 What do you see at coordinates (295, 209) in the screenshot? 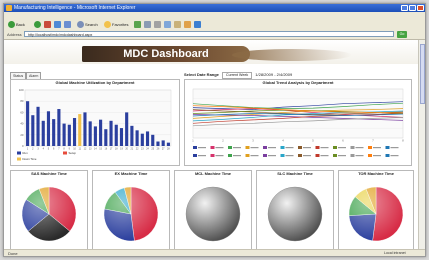
I see `pie-panel-slc: SLC Machine Time` at bounding box center [295, 209].